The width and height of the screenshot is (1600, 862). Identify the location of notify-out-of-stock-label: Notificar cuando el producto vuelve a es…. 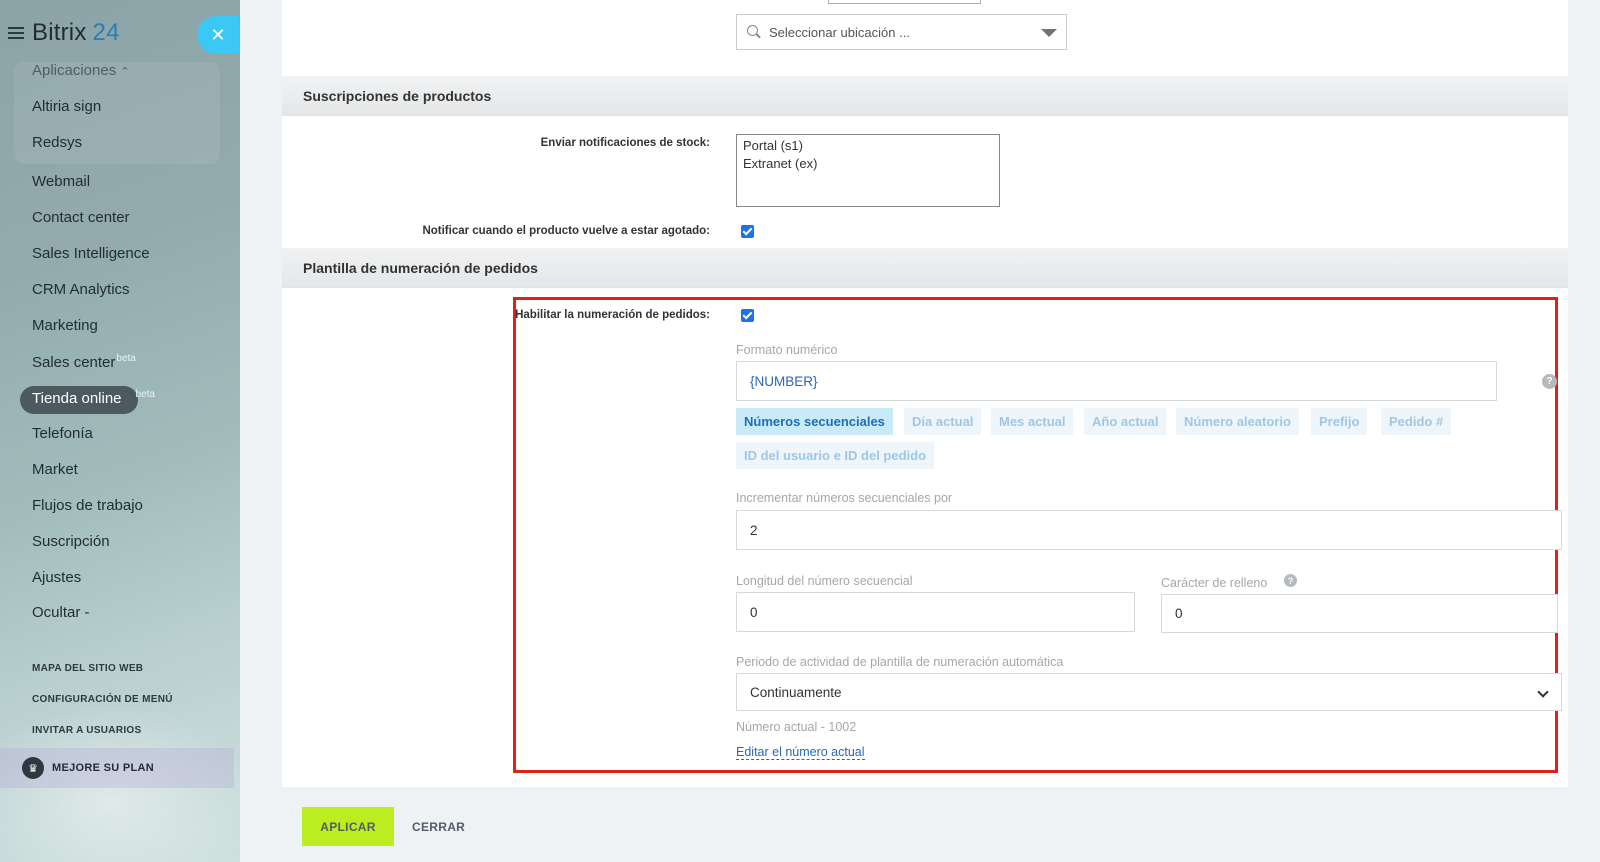
(566, 231).